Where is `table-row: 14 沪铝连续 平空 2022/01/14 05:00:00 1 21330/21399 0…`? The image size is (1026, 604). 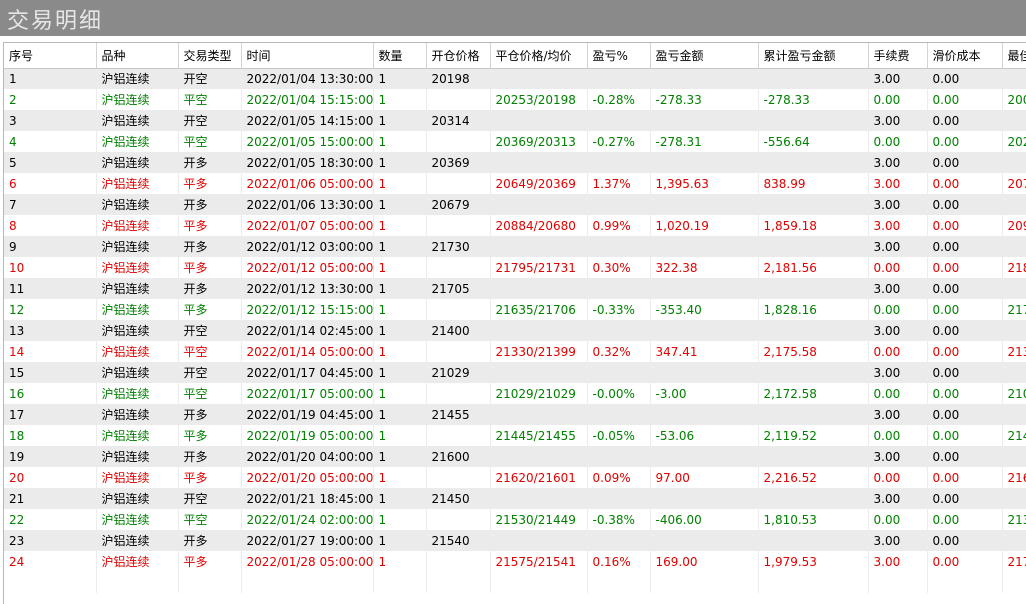
table-row: 14 沪铝连续 平空 2022/01/14 05:00:00 1 21330/21399 0… is located at coordinates (515, 351).